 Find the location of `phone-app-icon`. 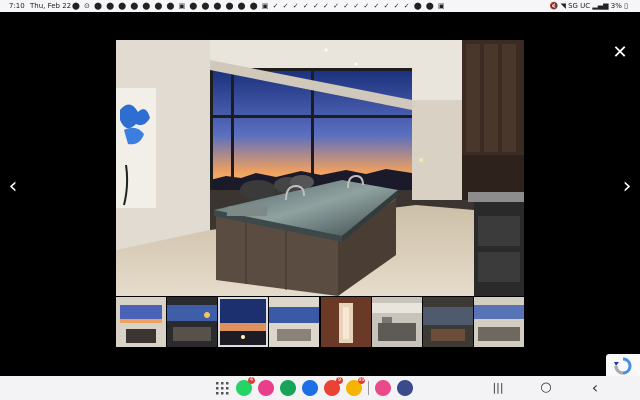

phone-app-icon is located at coordinates (266, 388).